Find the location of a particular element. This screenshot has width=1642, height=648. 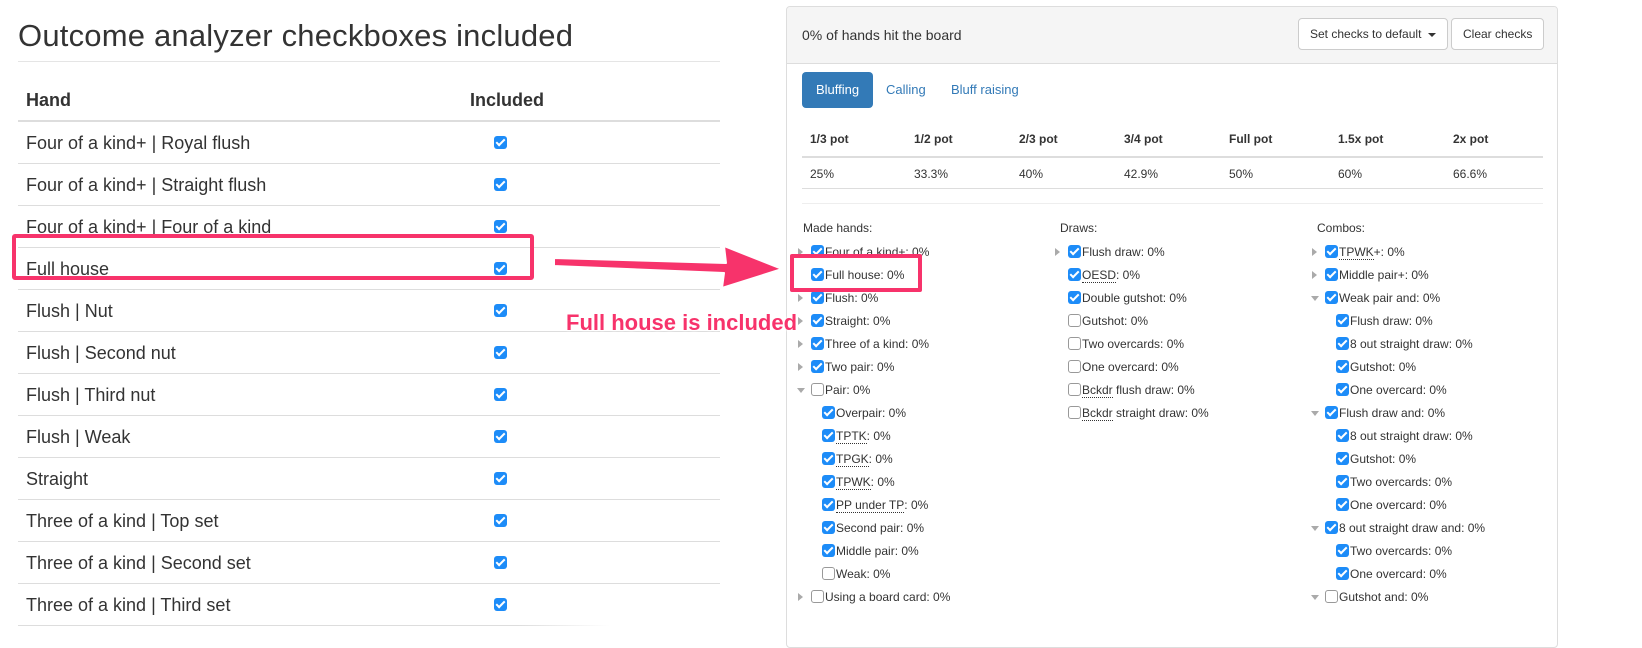

outcome-label: Gutshot: 0% is located at coordinates (1383, 459).